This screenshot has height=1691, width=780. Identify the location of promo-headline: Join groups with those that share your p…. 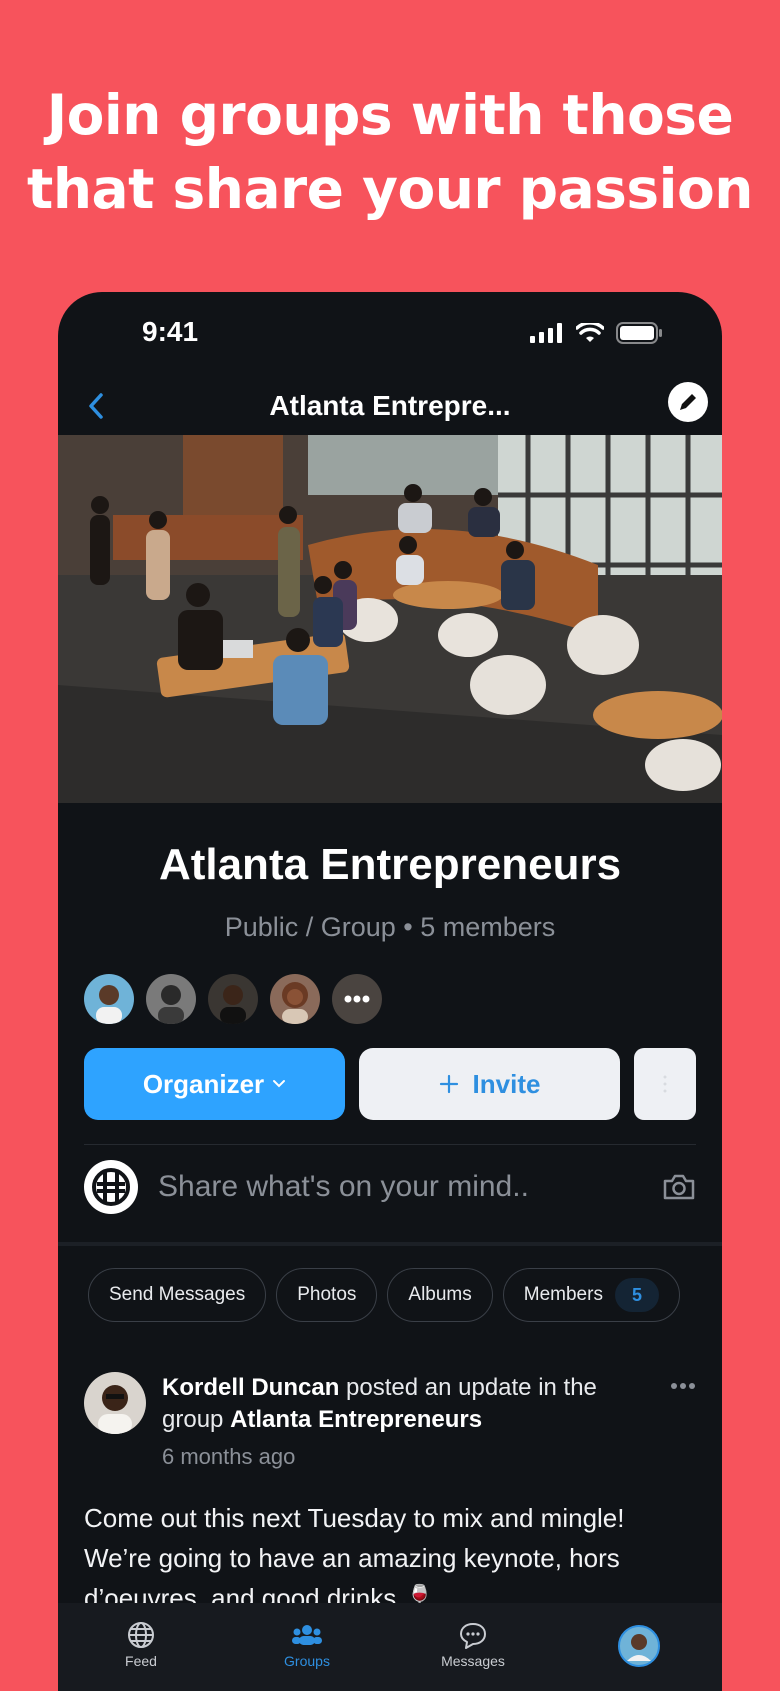
(390, 152).